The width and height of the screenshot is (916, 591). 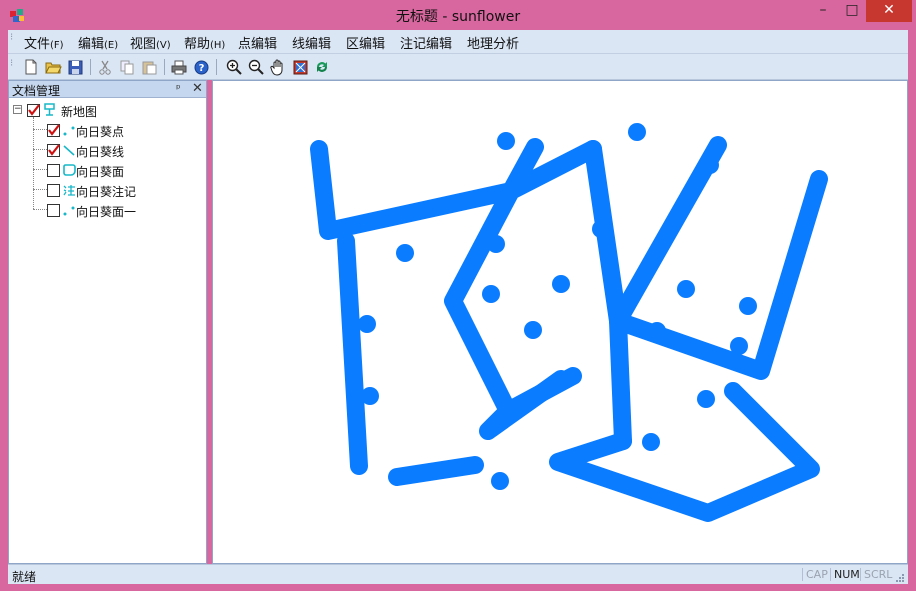 I want to click on menu-view: 视图(V), so click(x=150, y=42).